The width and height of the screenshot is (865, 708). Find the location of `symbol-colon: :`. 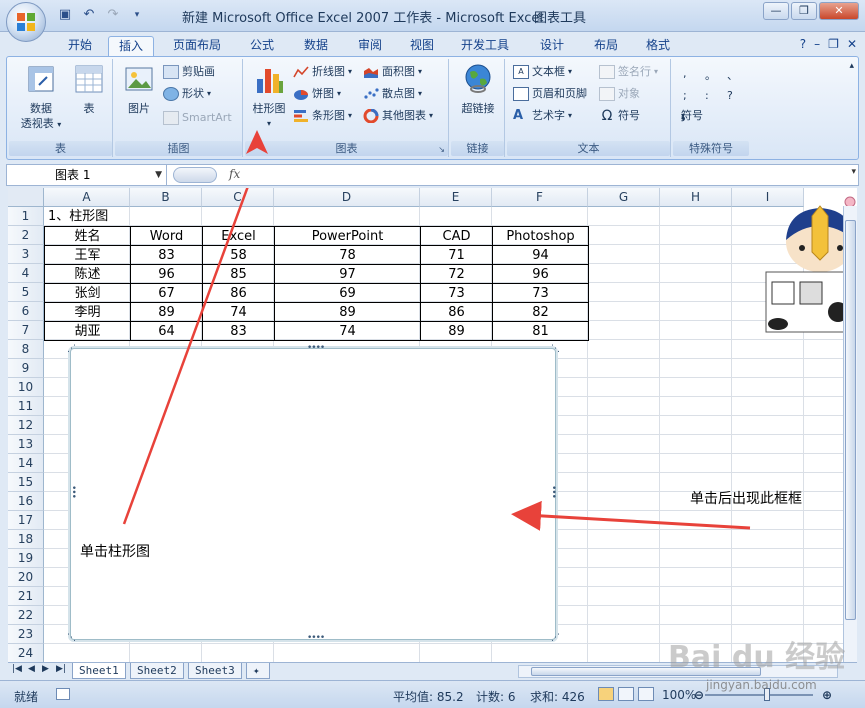

symbol-colon: : is located at coordinates (707, 95).